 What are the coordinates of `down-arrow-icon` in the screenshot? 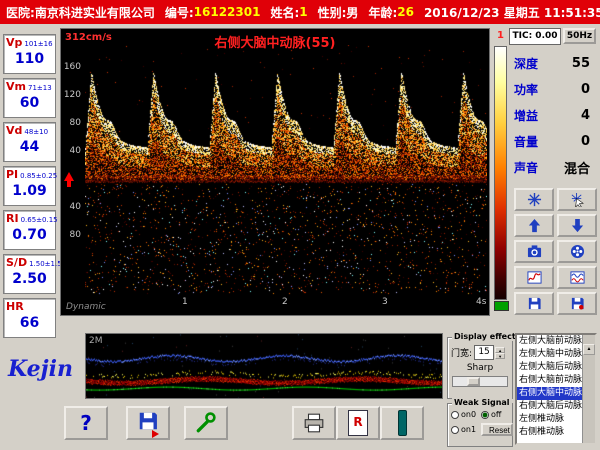 It's located at (577, 225).